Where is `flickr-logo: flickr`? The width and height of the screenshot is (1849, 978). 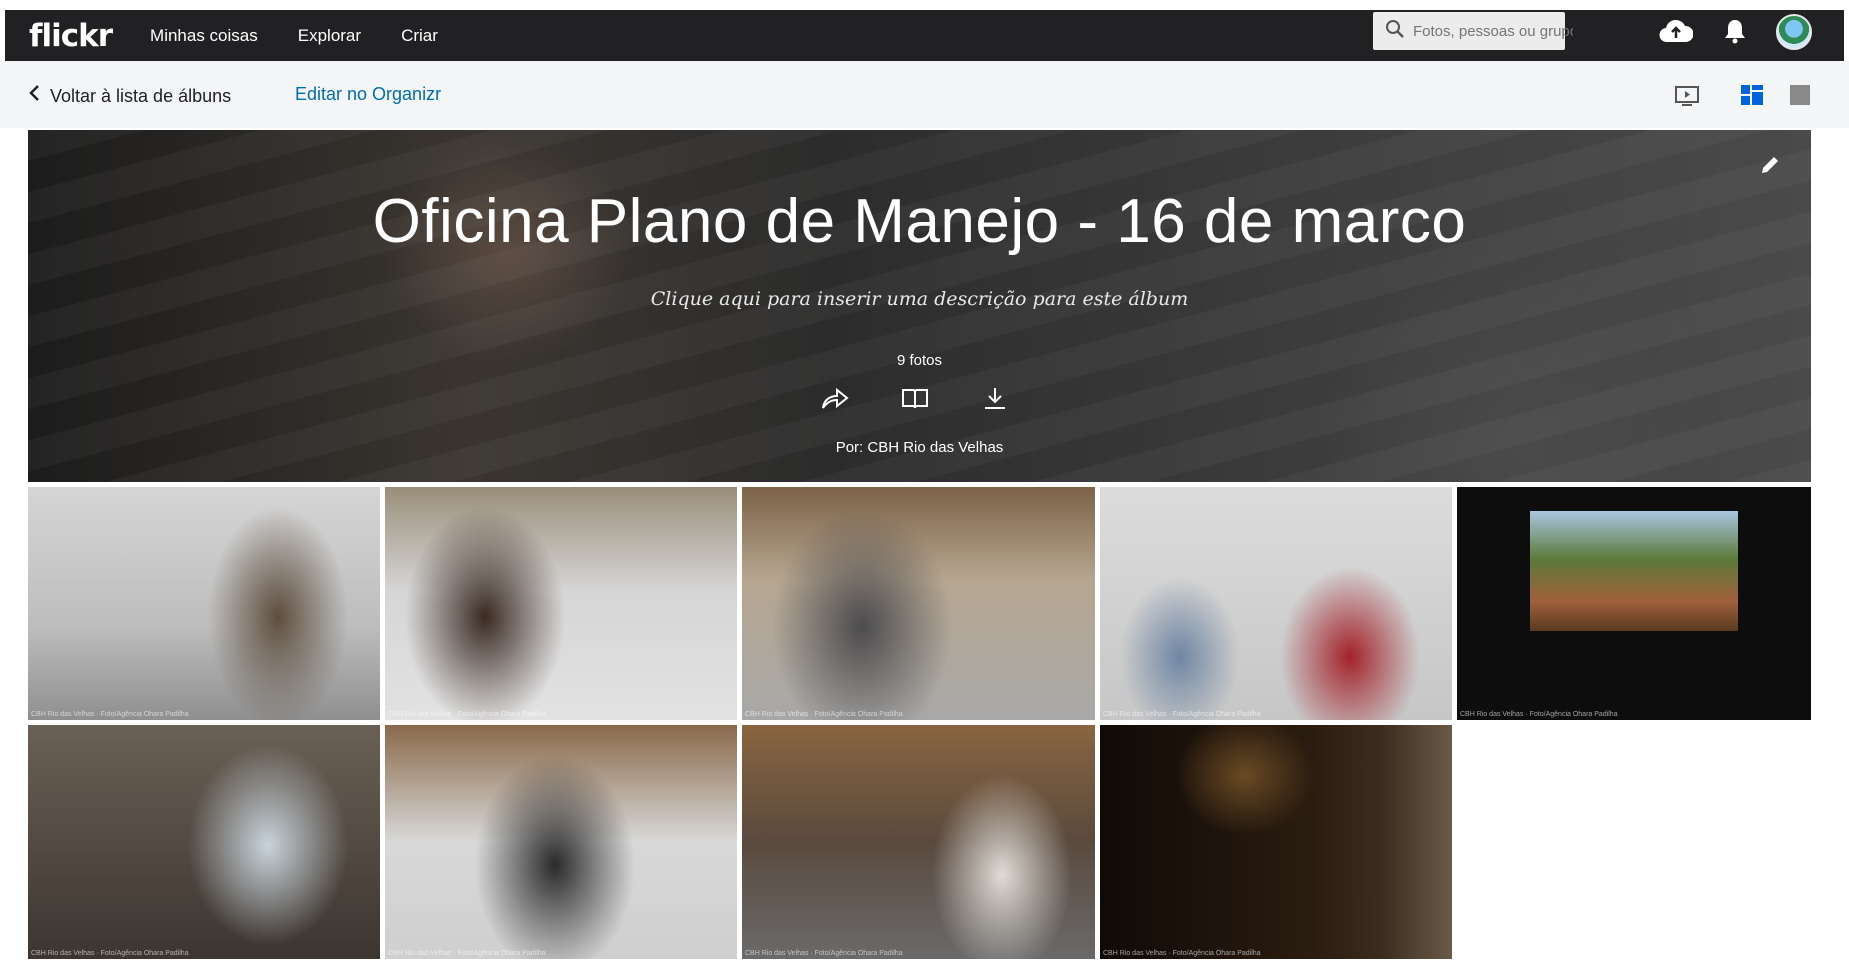
flickr-logo: flickr is located at coordinates (71, 36).